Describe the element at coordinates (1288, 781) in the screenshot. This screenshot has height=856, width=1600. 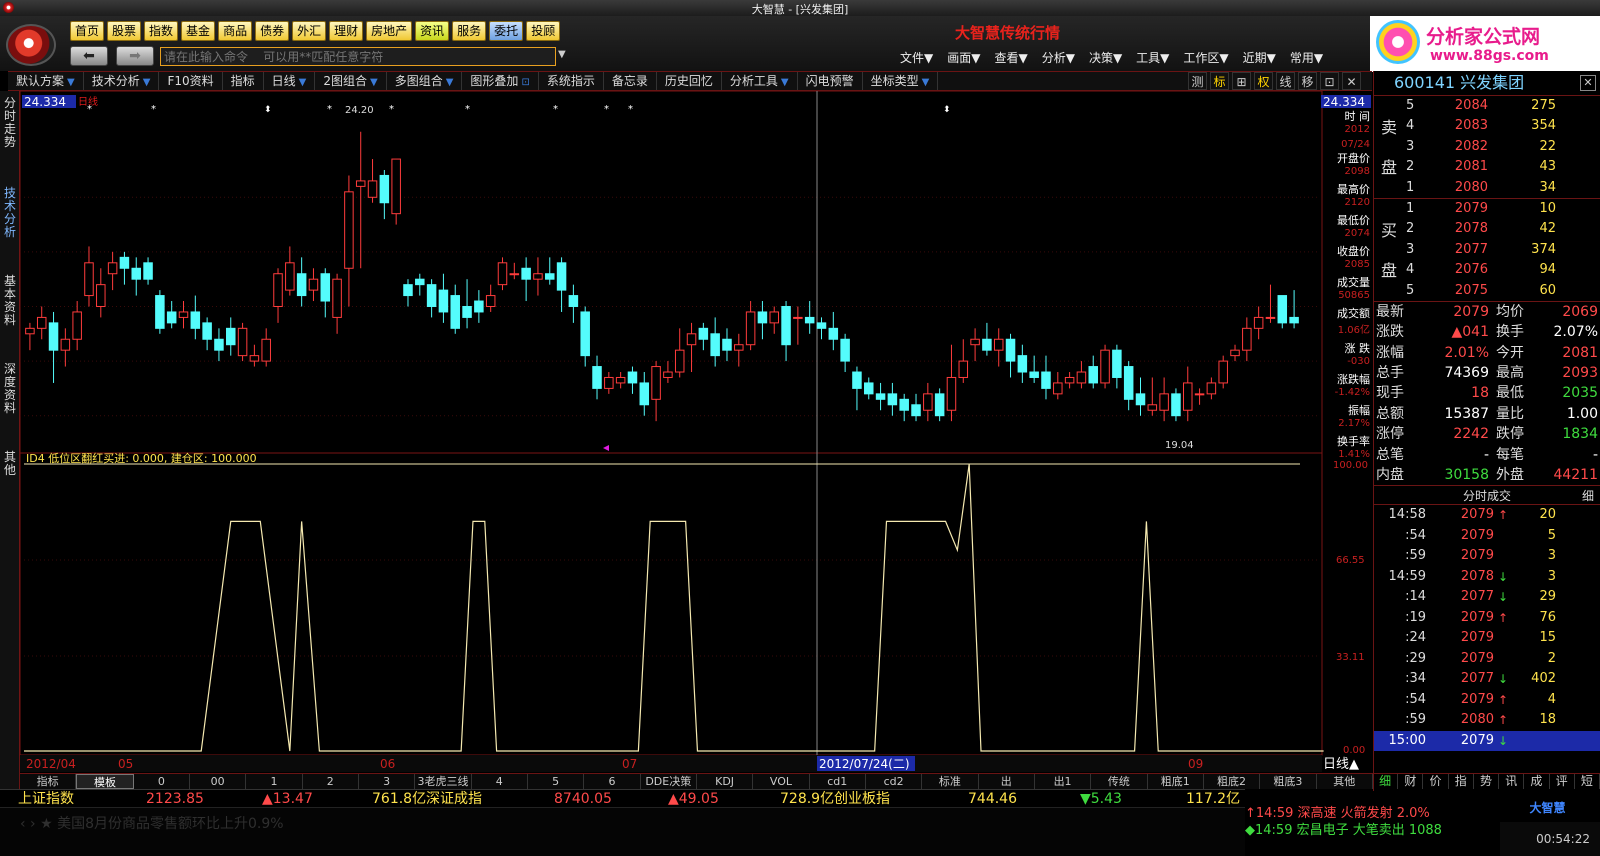
I see `indicator-tab: 粗底3` at that location.